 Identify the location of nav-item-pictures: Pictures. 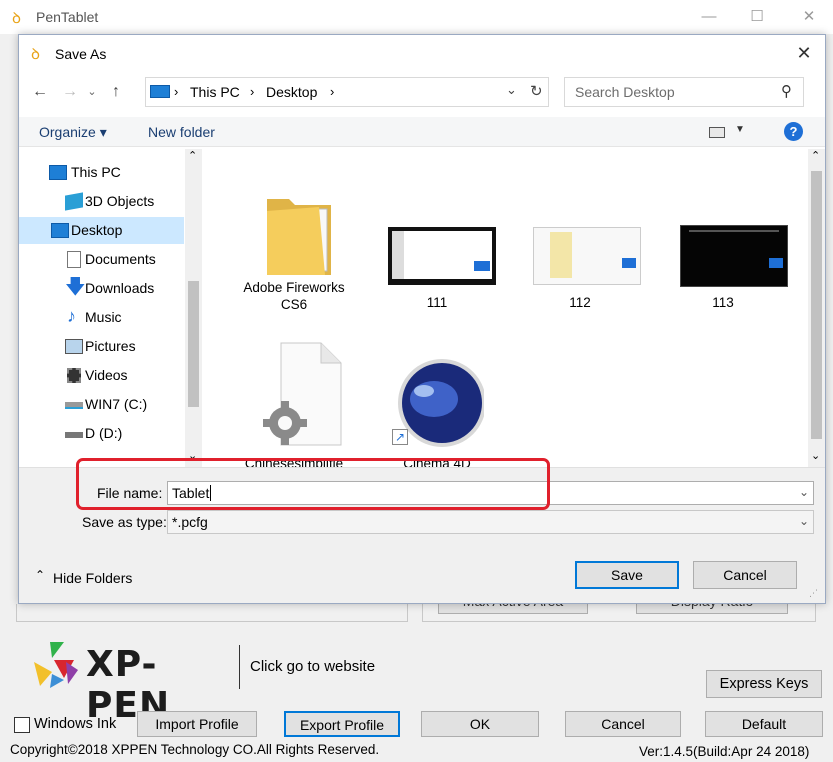
(118, 346).